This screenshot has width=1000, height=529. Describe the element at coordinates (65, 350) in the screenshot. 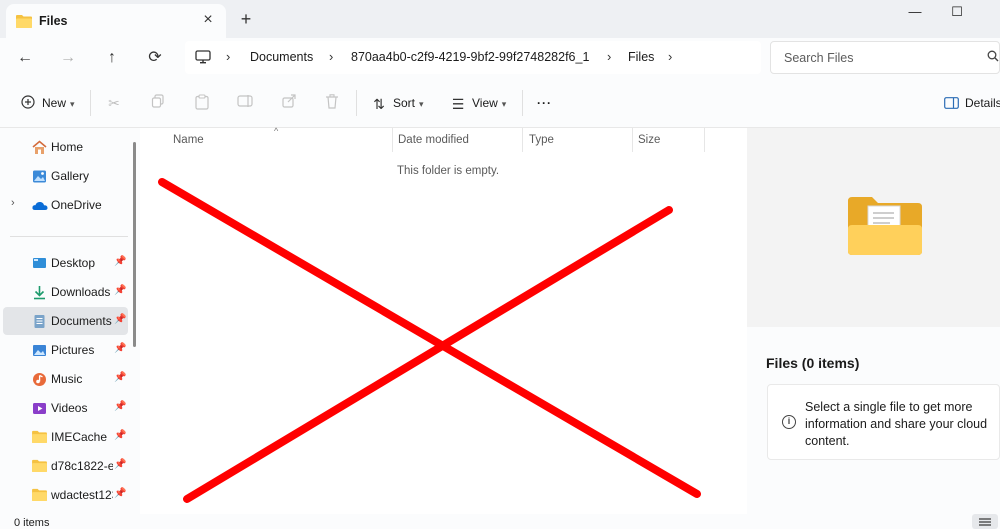

I see `sidebar-item-pictures: Pictures 📌` at that location.